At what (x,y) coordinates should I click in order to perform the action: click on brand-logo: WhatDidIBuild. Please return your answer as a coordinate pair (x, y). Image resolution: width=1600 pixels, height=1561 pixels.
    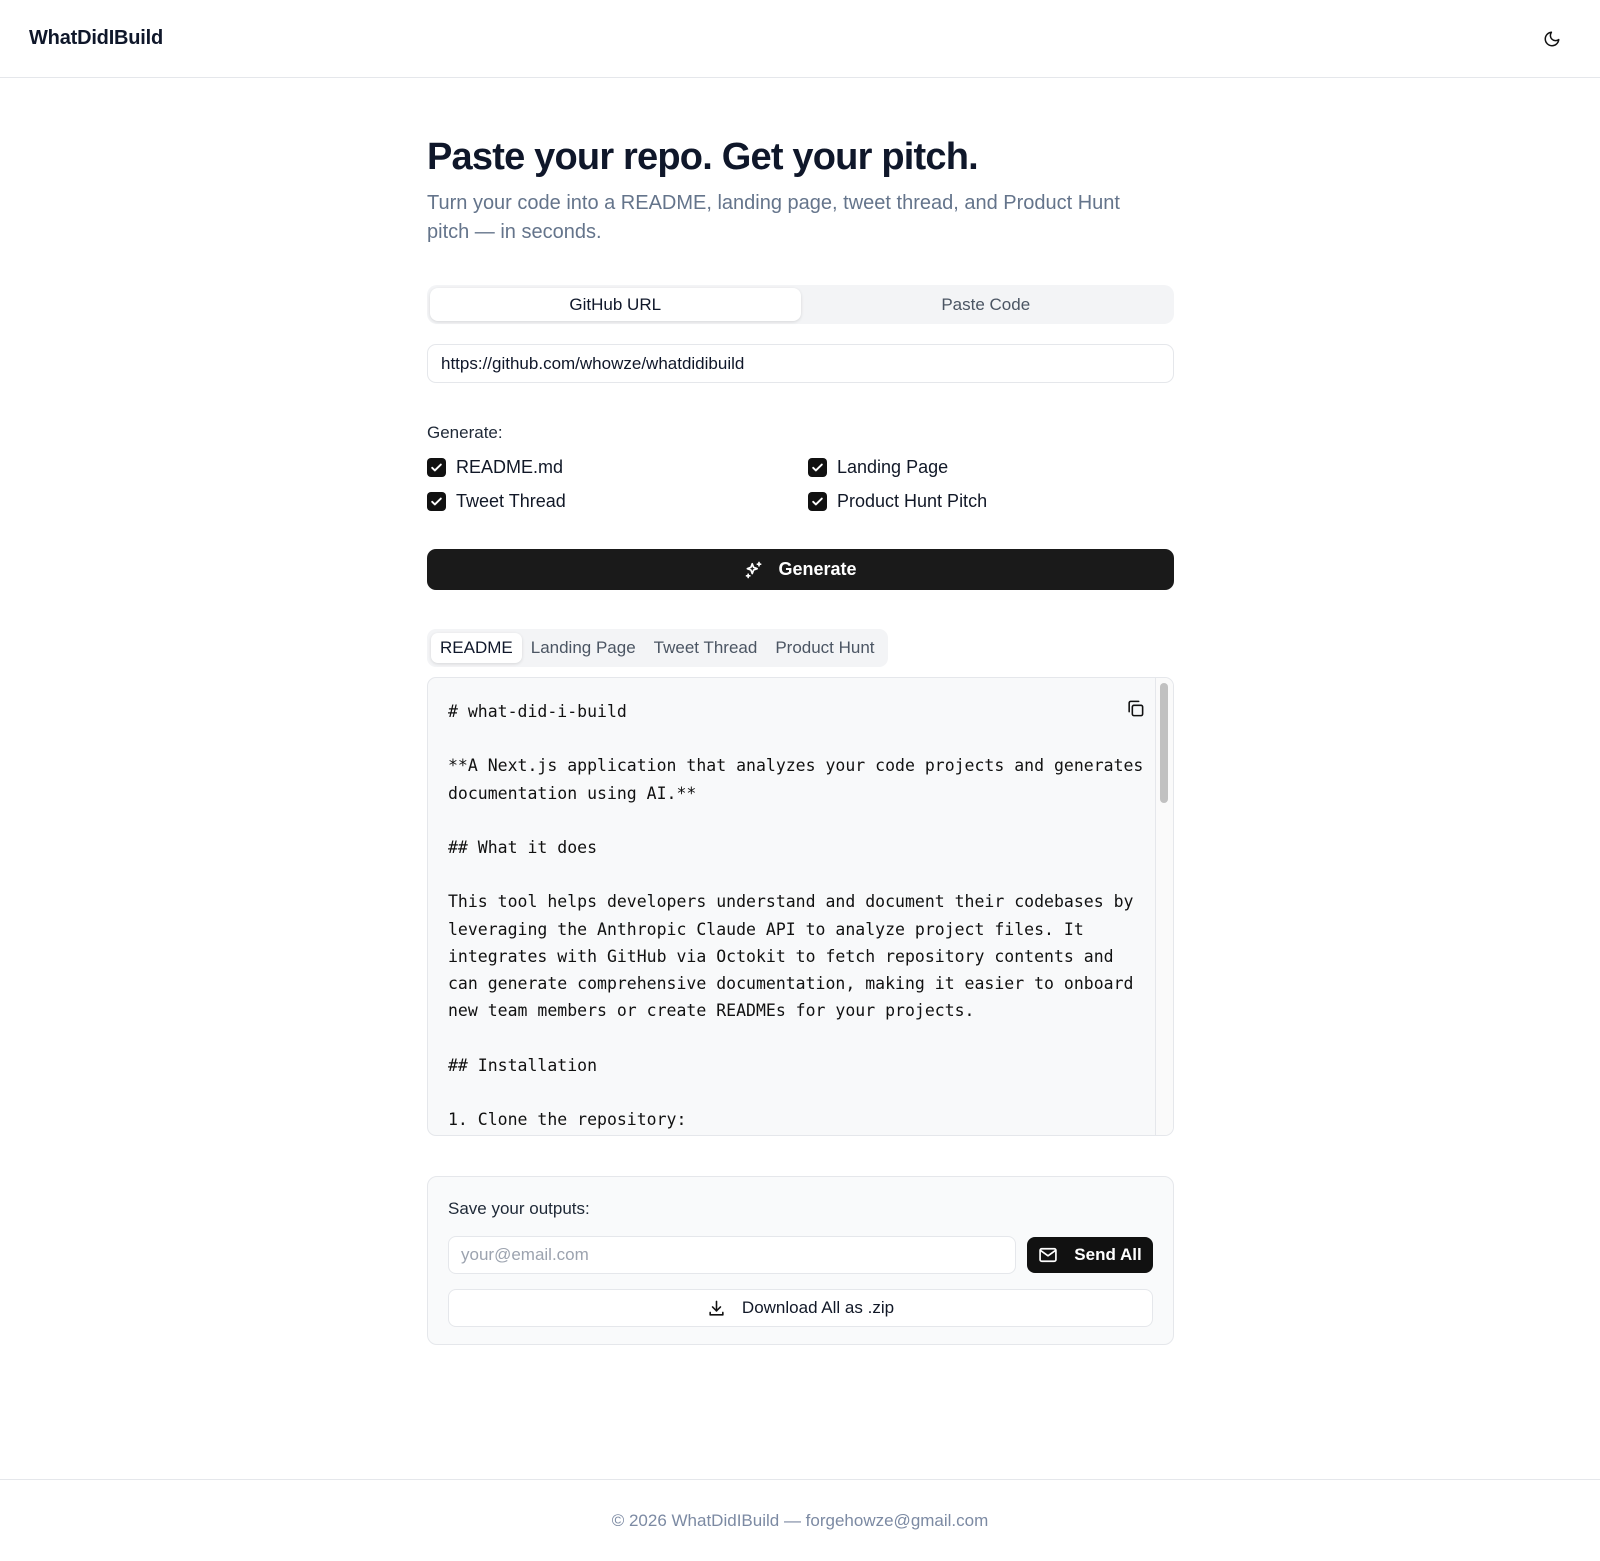
    Looking at the image, I should click on (96, 38).